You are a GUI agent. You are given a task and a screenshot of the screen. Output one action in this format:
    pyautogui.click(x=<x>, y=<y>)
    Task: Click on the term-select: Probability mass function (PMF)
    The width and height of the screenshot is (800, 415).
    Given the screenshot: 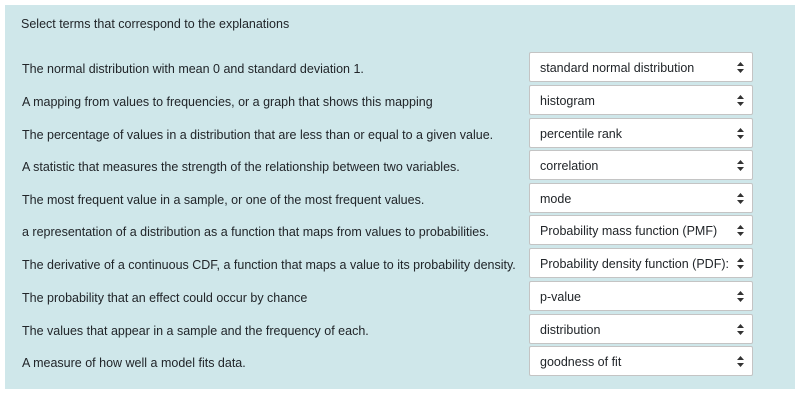 What is the action you would take?
    pyautogui.click(x=641, y=230)
    